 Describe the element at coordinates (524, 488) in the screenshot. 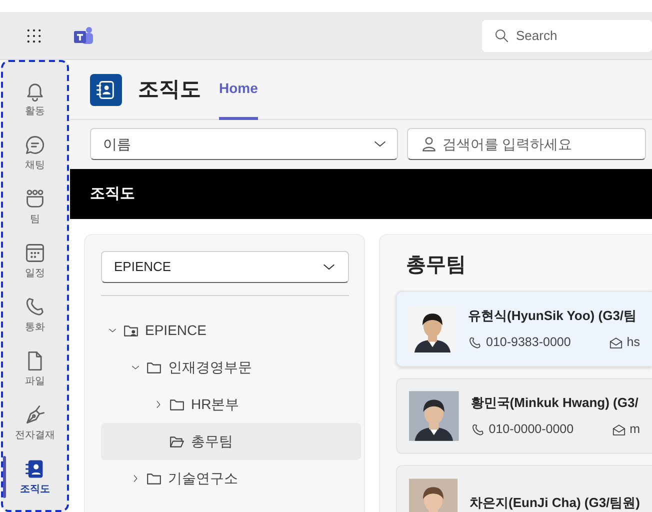

I see `member-card: 차은지(EunJi Cha) (G3/팀원)` at that location.